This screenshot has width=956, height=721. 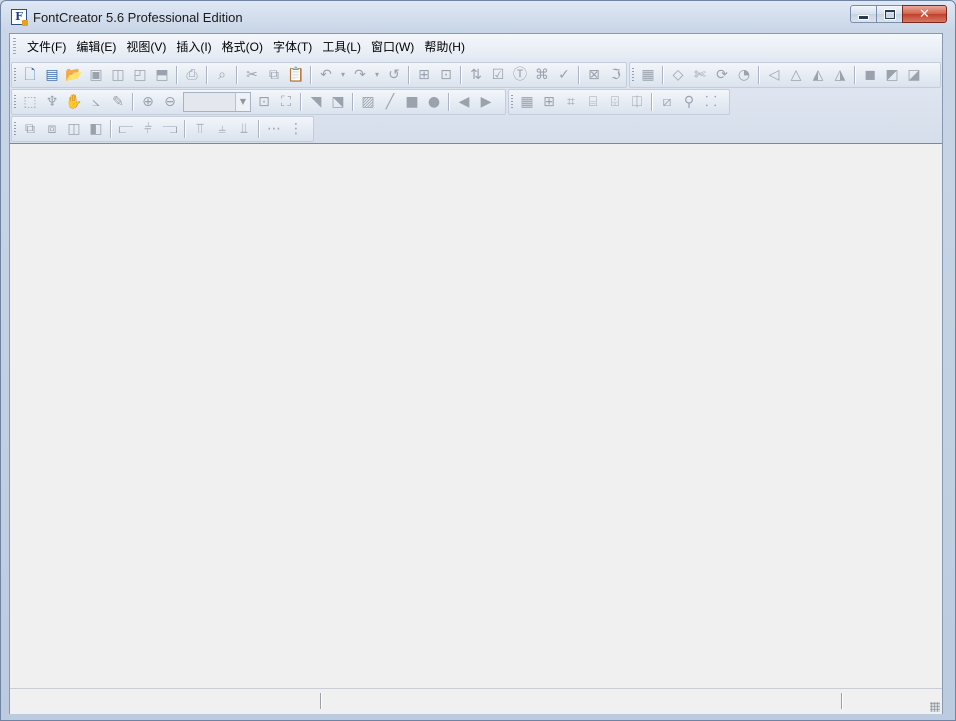 I want to click on redo-icon: ↷, so click(x=360, y=75).